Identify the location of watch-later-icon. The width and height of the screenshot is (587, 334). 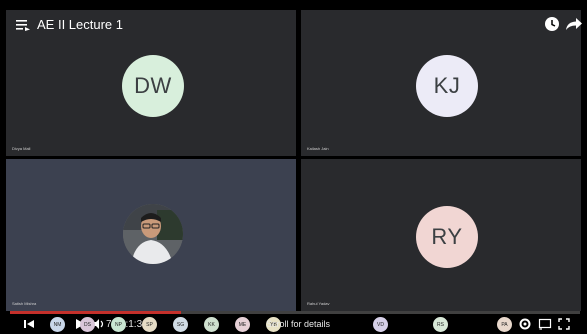
(552, 24).